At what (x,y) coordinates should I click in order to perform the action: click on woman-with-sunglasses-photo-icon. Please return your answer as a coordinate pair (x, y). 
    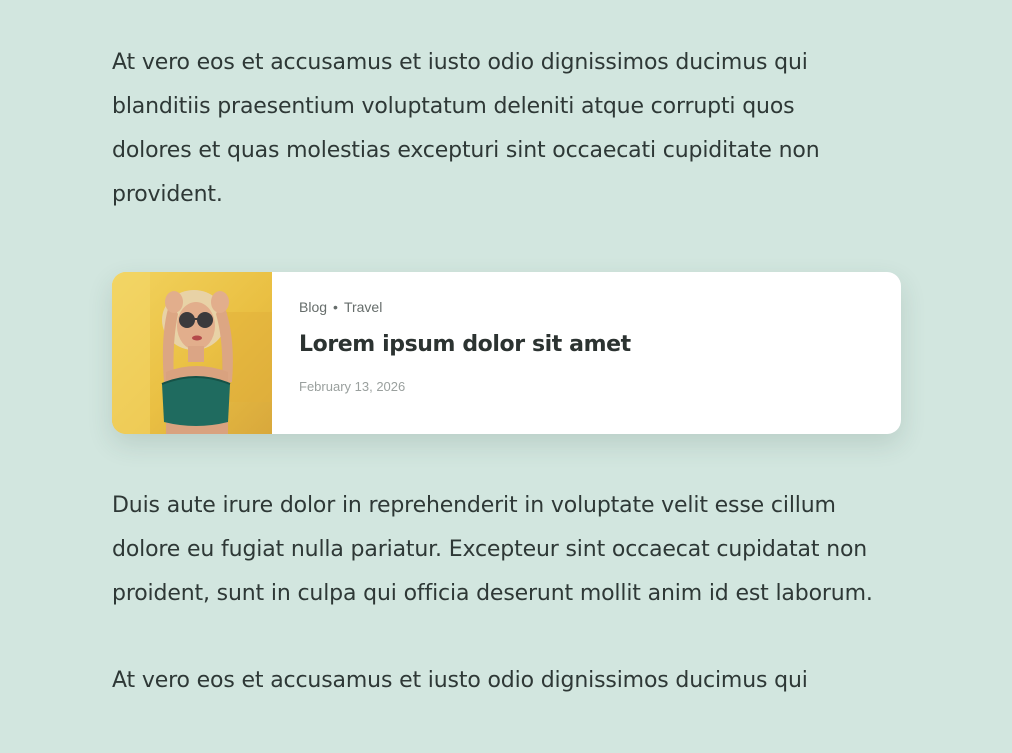
    Looking at the image, I should click on (192, 353).